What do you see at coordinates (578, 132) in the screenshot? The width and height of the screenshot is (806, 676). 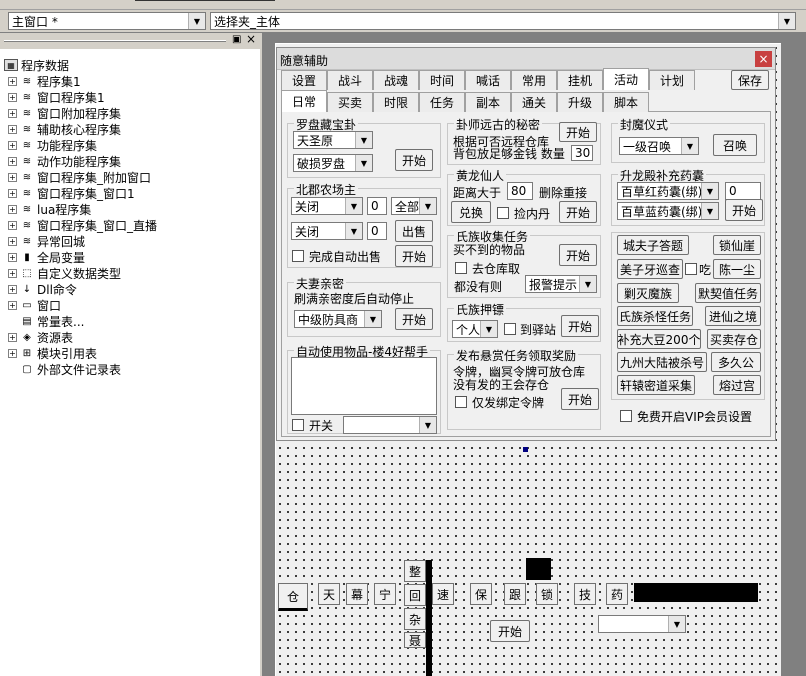 I see `fengshi-start-button: 开始` at bounding box center [578, 132].